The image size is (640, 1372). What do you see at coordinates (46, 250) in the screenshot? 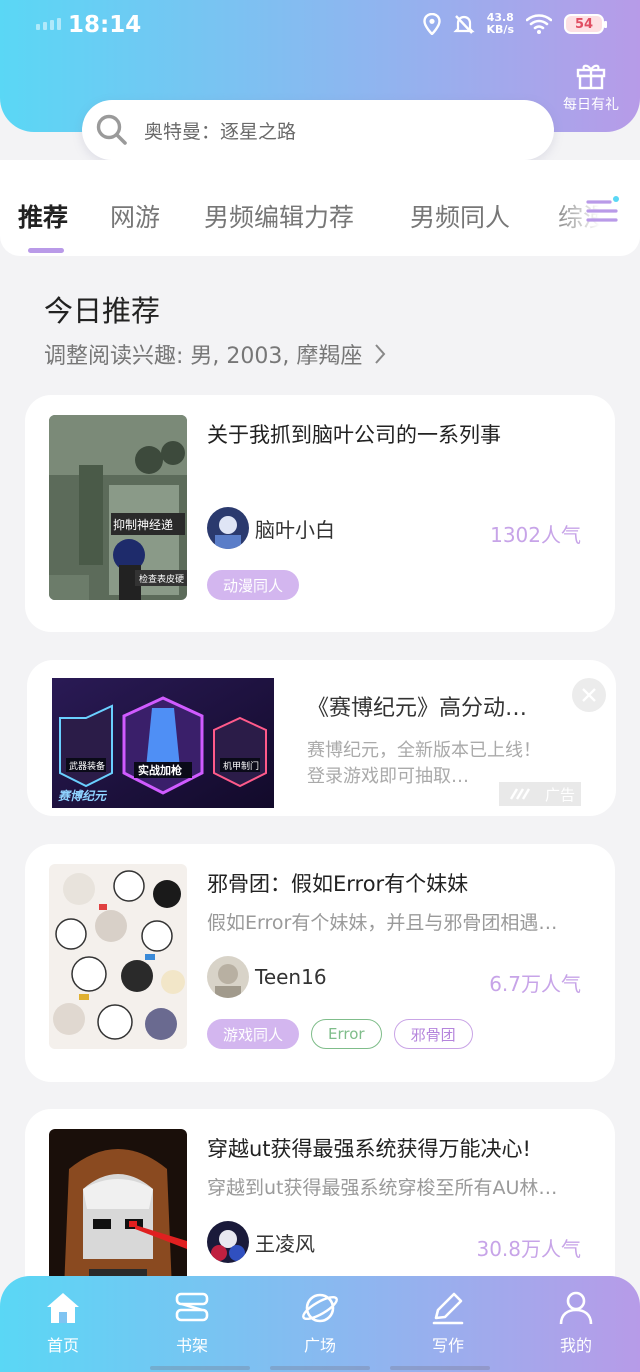
I see `active-tab-indicator` at bounding box center [46, 250].